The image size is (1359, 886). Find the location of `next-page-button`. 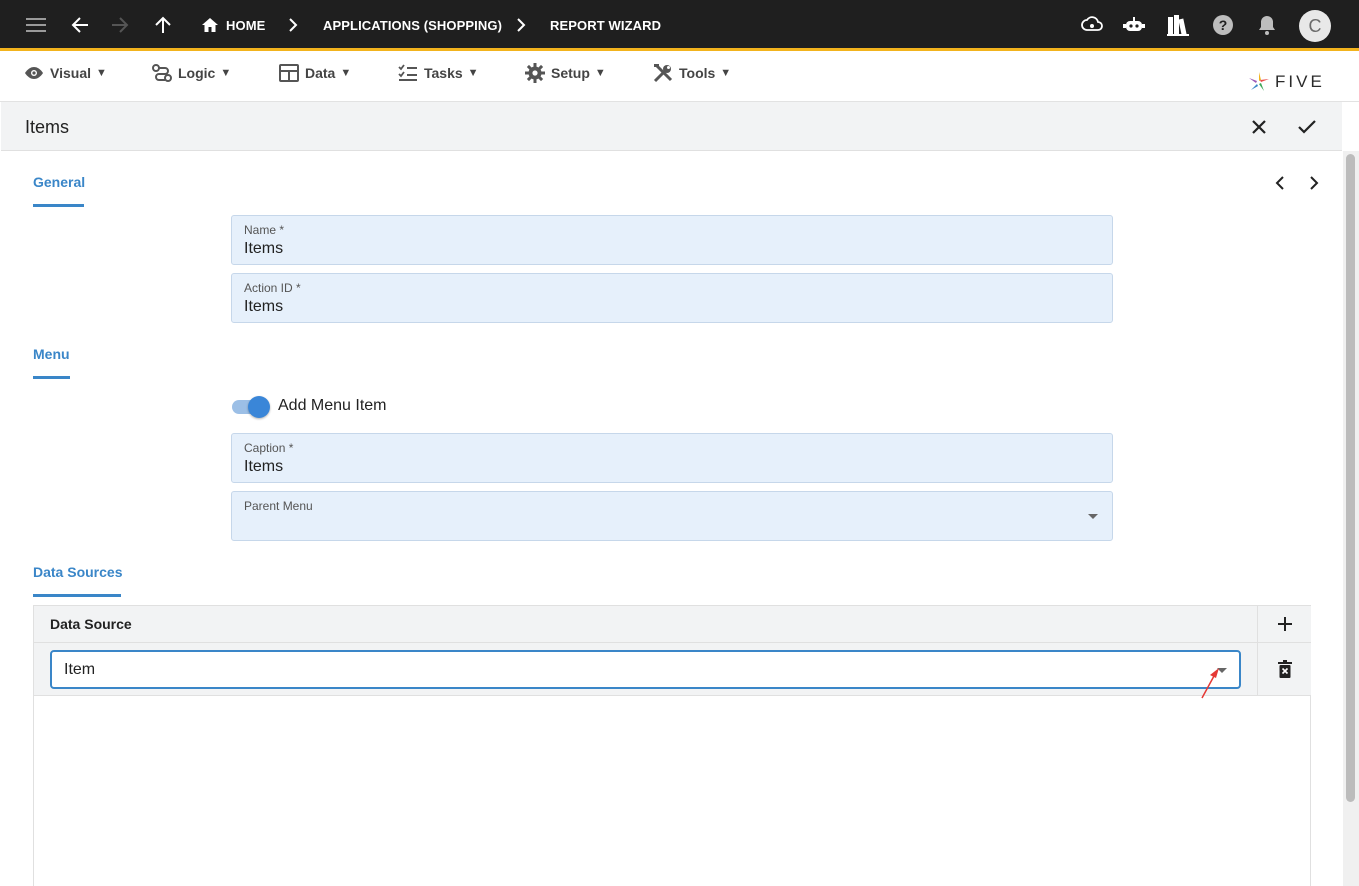

next-page-button is located at coordinates (1314, 183).